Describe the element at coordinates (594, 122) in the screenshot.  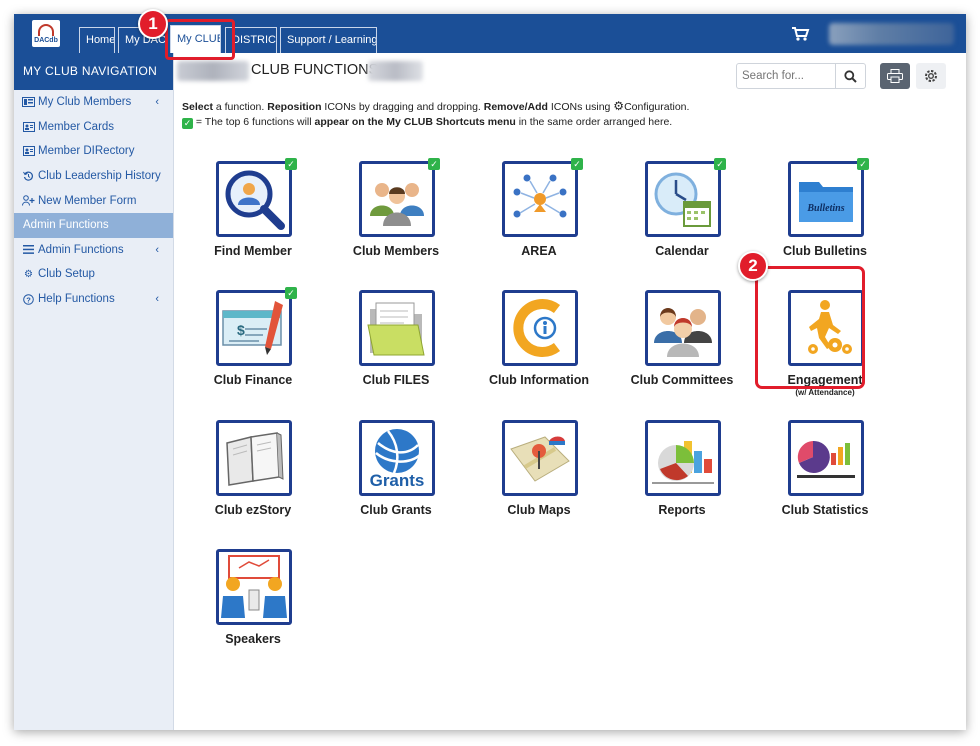
I see `instr-text: in the same order arranged here.` at that location.